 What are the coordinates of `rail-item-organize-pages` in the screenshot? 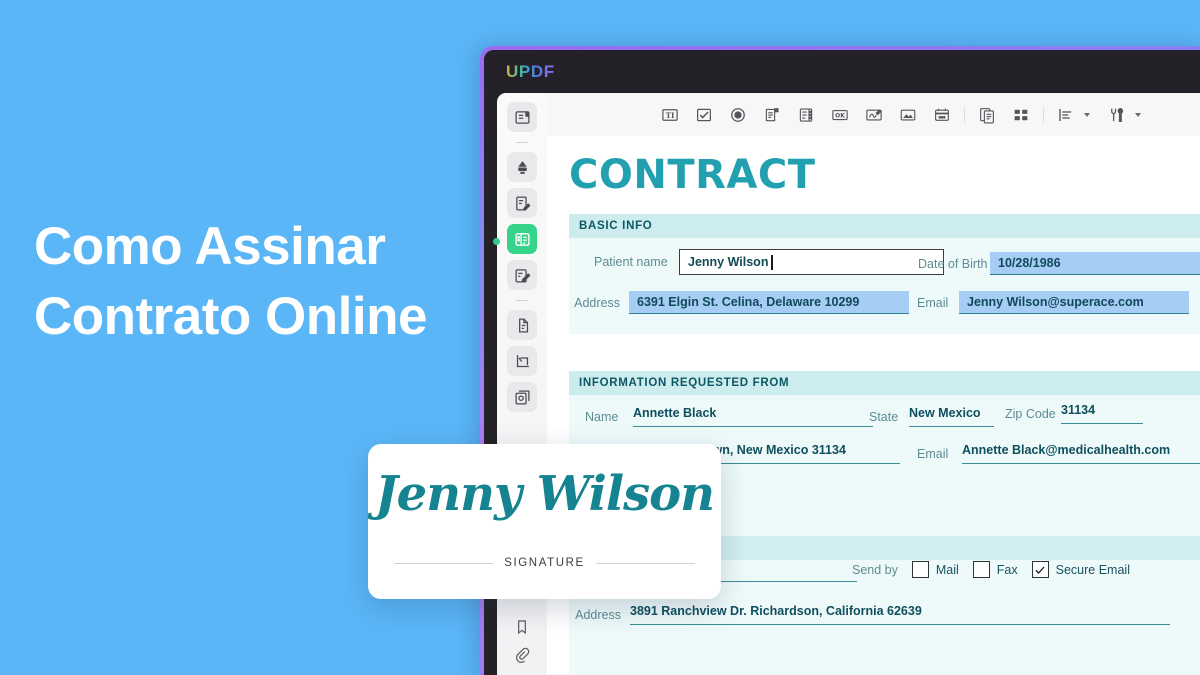 It's located at (522, 325).